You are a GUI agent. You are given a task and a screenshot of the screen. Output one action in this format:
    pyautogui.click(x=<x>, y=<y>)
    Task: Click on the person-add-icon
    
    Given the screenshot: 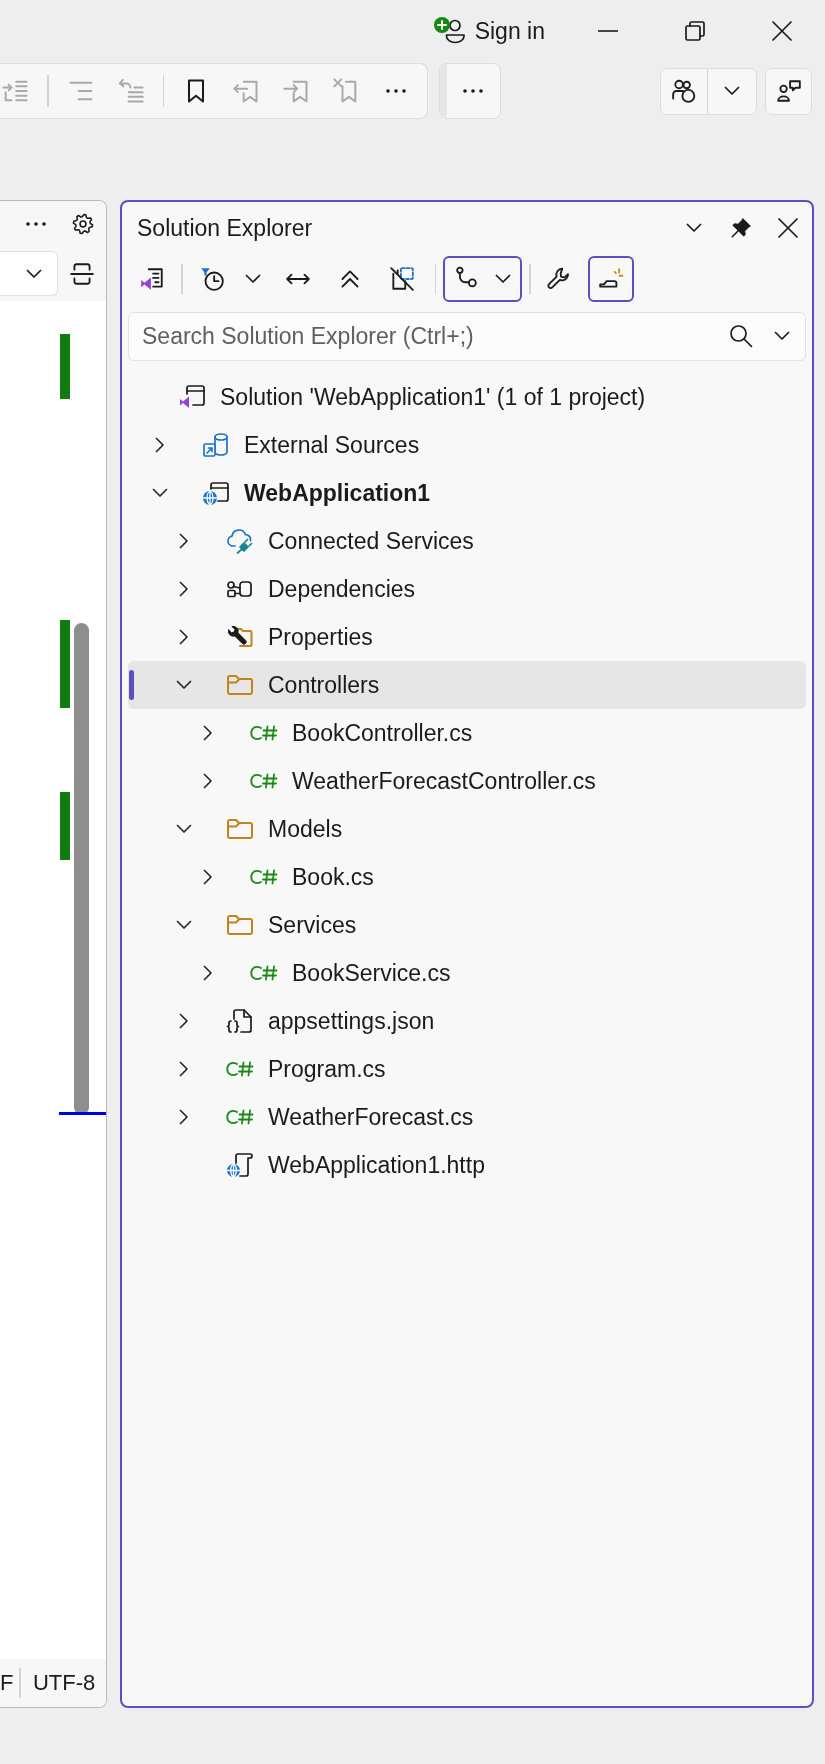 What is the action you would take?
    pyautogui.click(x=449, y=31)
    